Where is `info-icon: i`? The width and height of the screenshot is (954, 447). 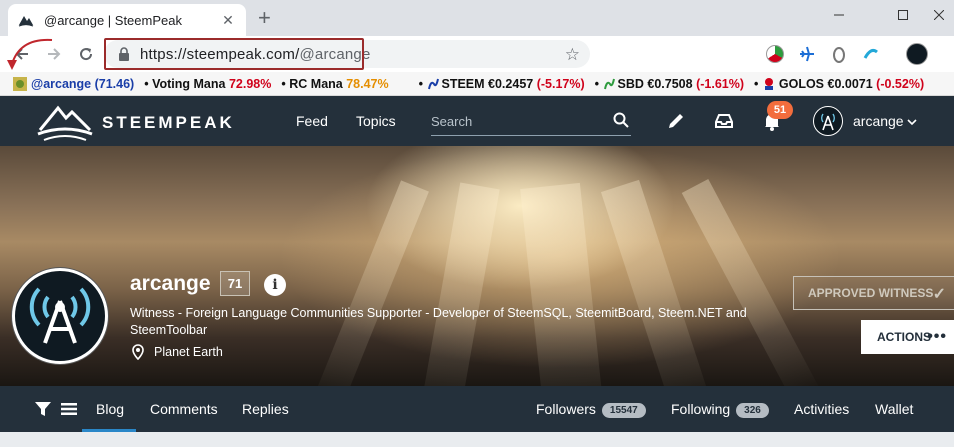
info-icon: i is located at coordinates (275, 285).